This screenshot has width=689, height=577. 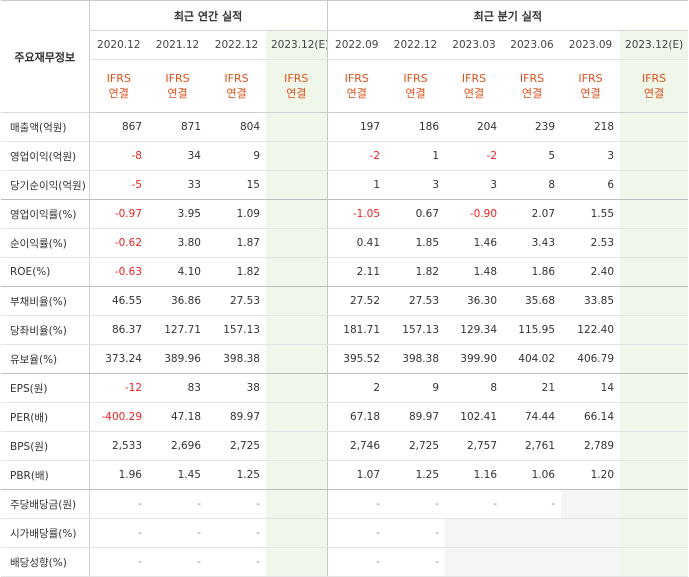 What do you see at coordinates (416, 359) in the screenshot?
I see `table-cell: 398.38` at bounding box center [416, 359].